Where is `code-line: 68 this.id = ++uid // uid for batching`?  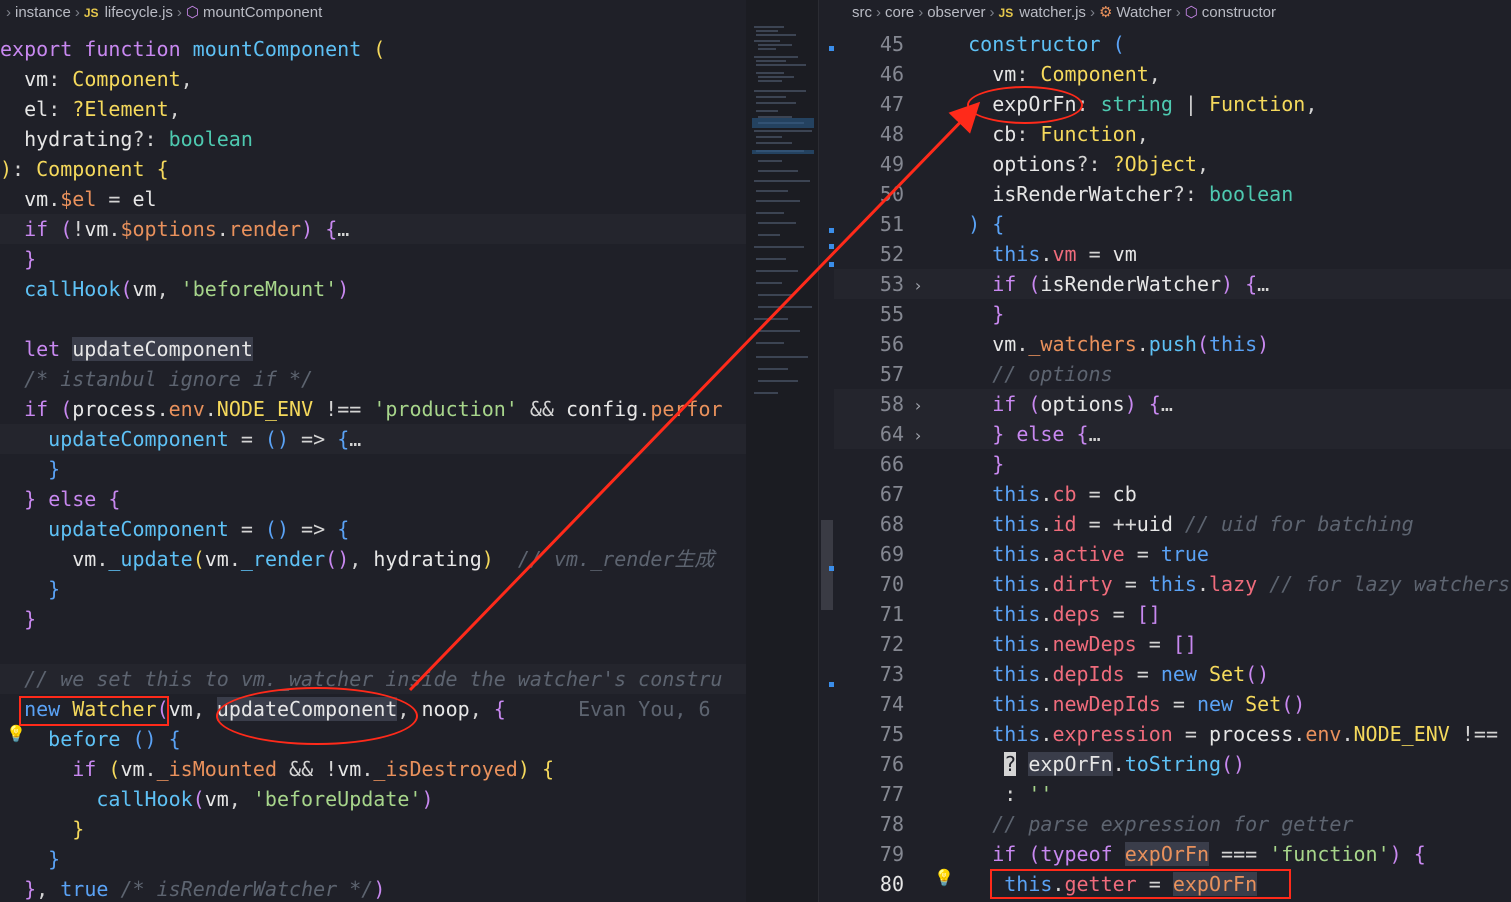
code-line: 68 this.id = ++uid // uid for batching is located at coordinates (1146, 524).